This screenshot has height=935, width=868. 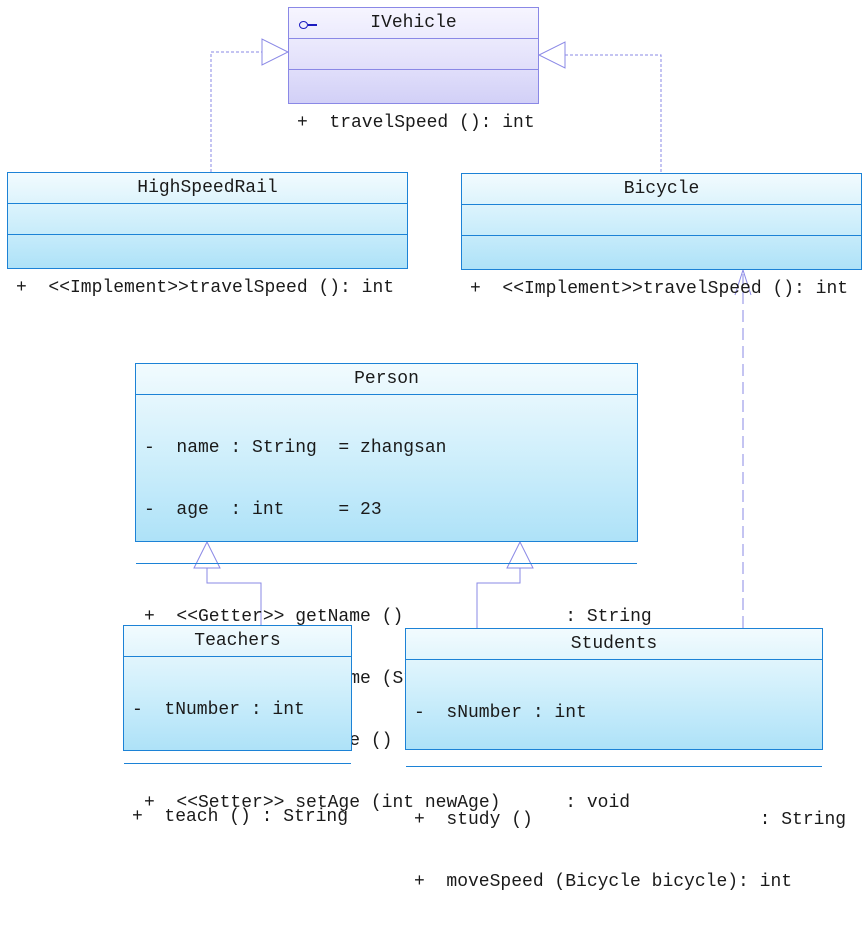 What do you see at coordinates (295, 448) in the screenshot?
I see `attribute: - name : String = zhangsan` at bounding box center [295, 448].